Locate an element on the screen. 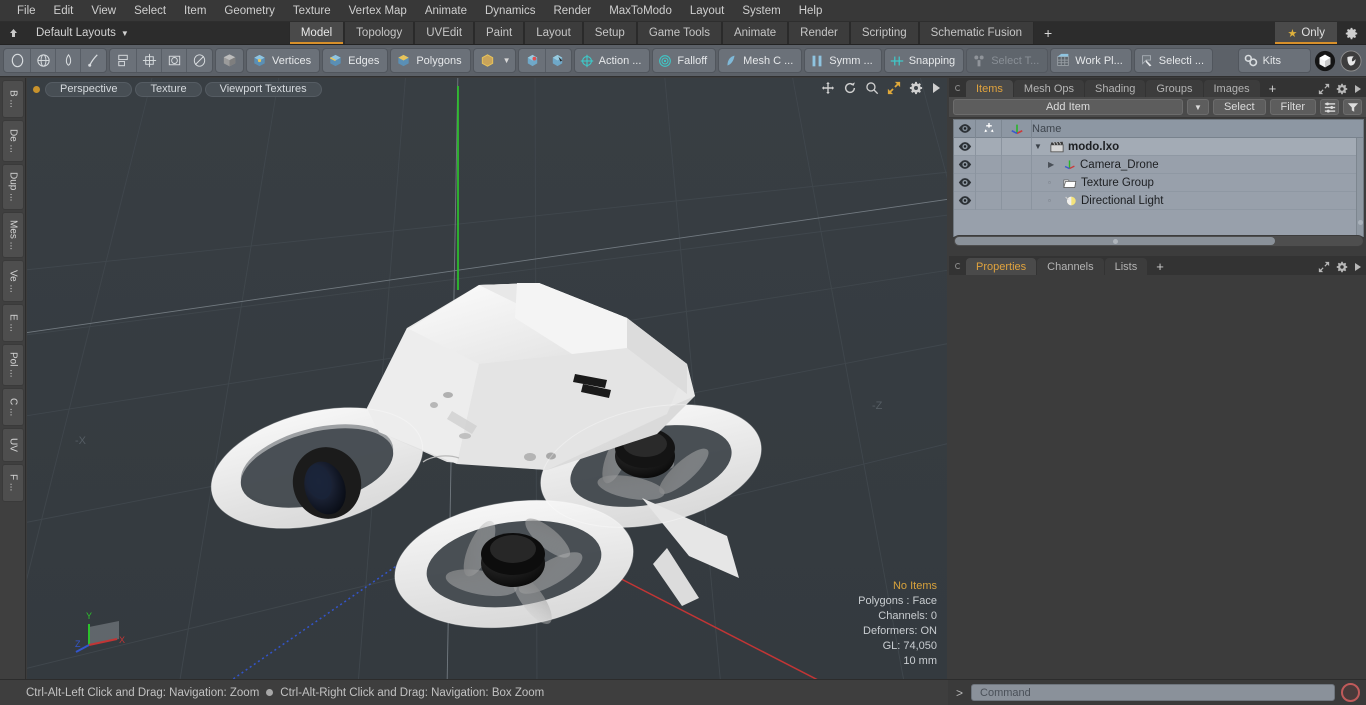 The height and width of the screenshot is (705, 1366). edges-mode-group: Edges is located at coordinates (355, 60).